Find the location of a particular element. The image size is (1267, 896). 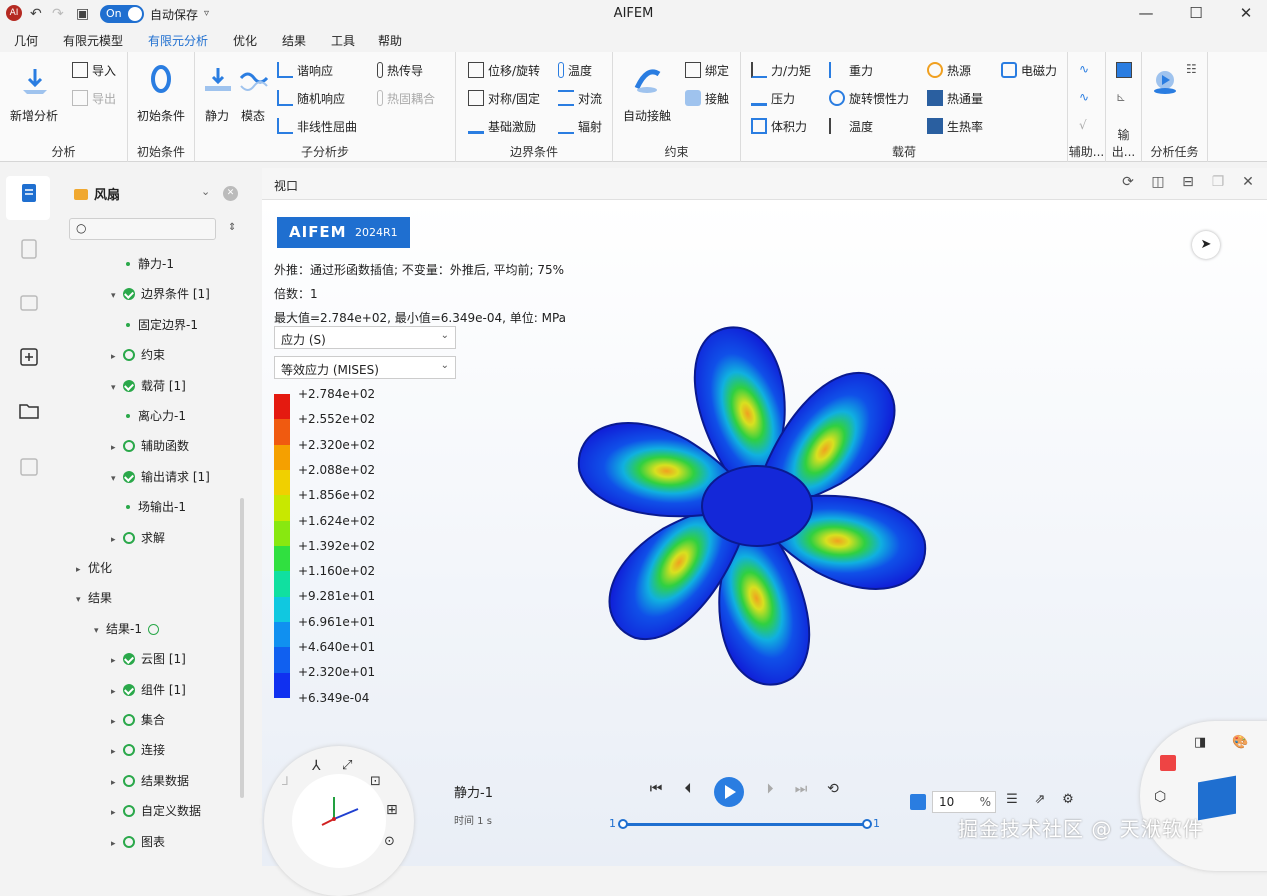

bc-temperature-button: 温度 is located at coordinates (575, 70).